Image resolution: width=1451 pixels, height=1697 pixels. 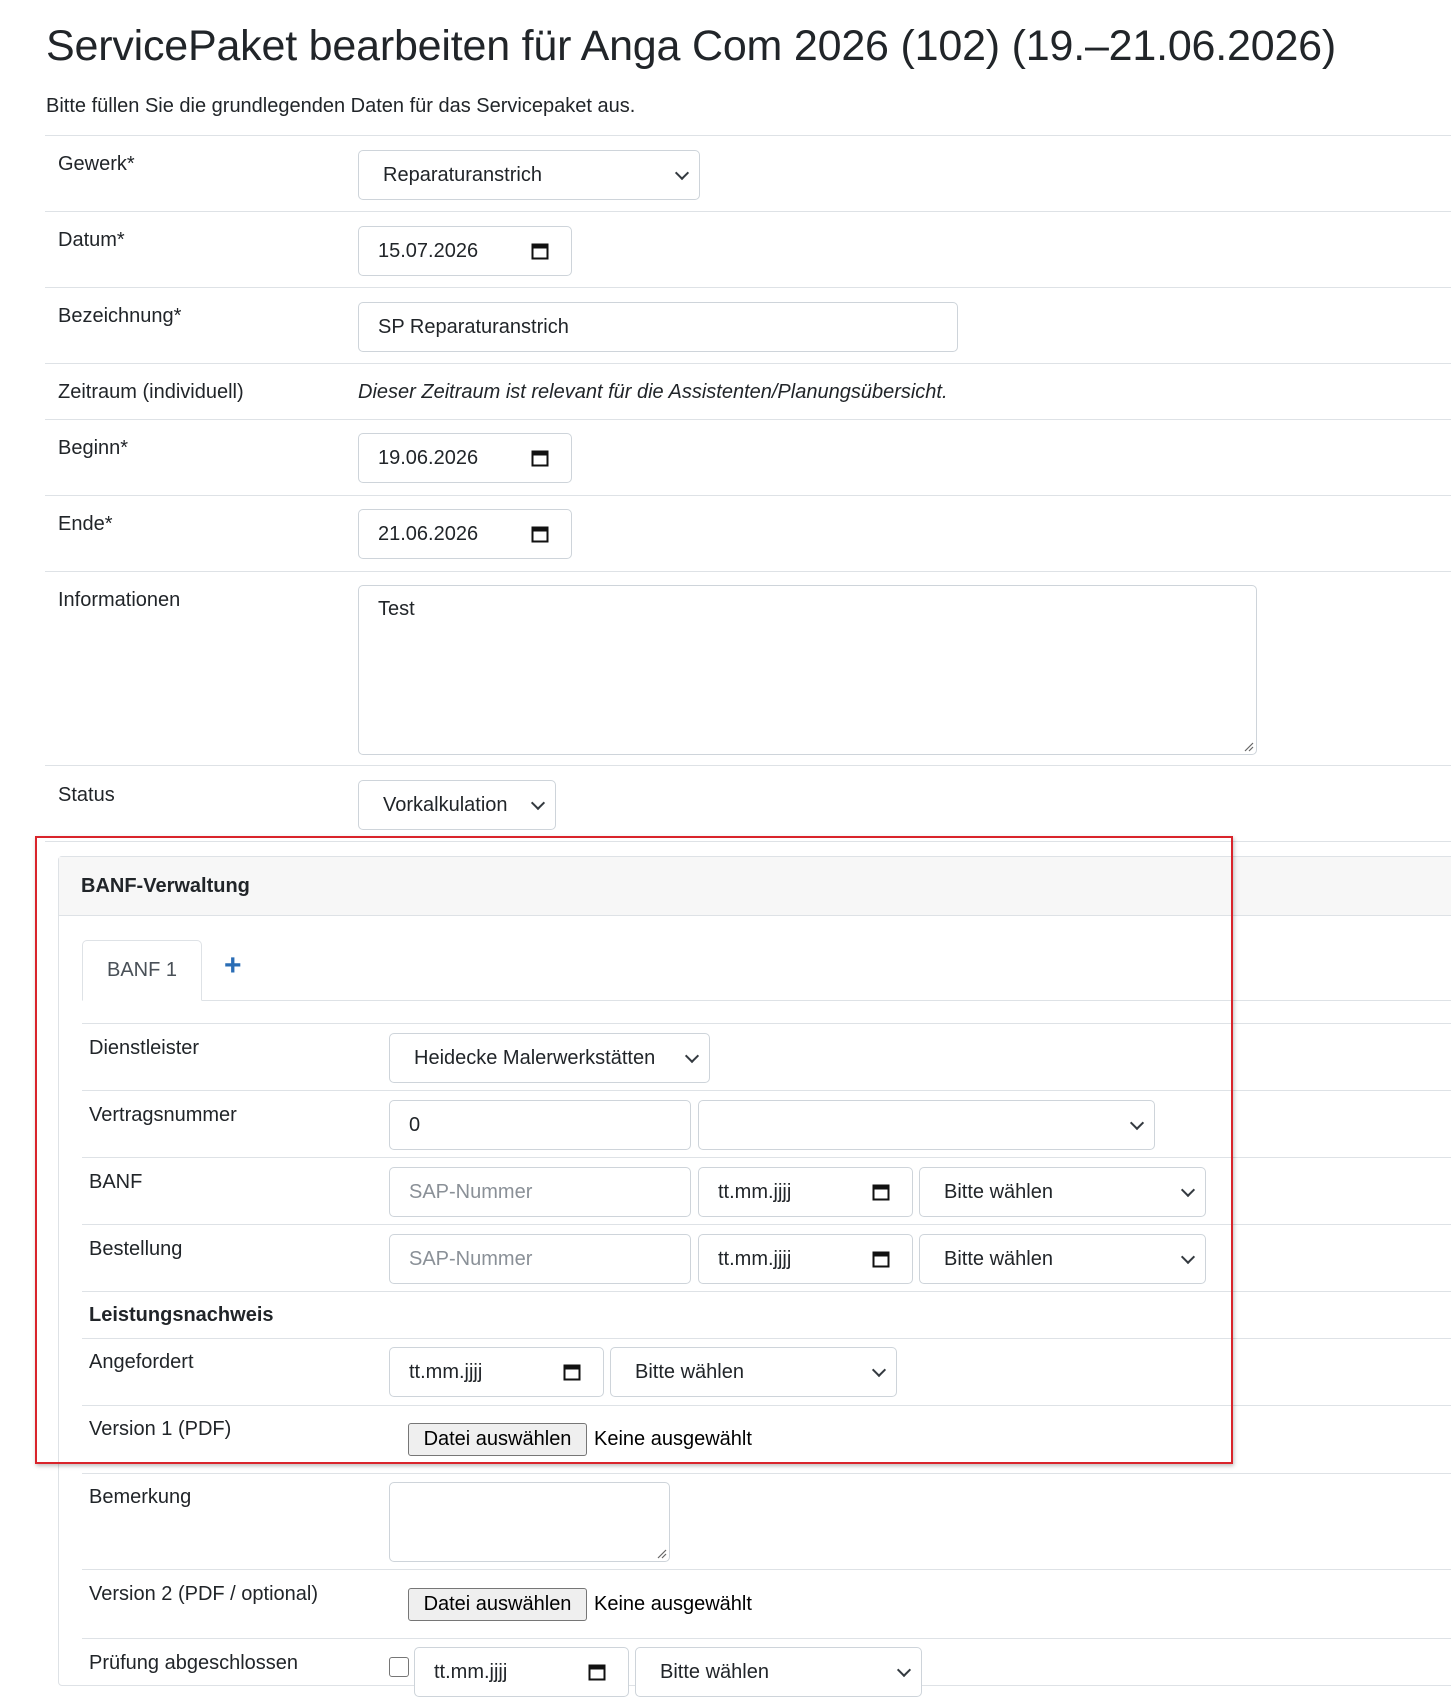 What do you see at coordinates (529, 1522) in the screenshot?
I see `bemerkung-textarea` at bounding box center [529, 1522].